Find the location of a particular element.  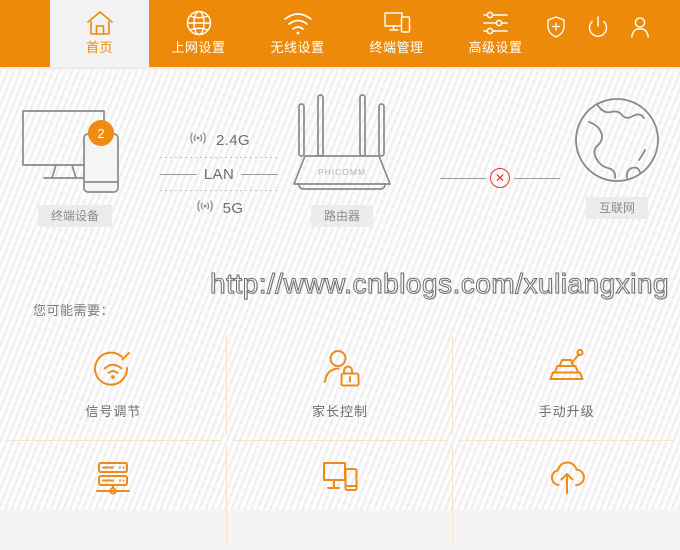

topology-node-router: PHICOMM 路由器 is located at coordinates (342, 158).